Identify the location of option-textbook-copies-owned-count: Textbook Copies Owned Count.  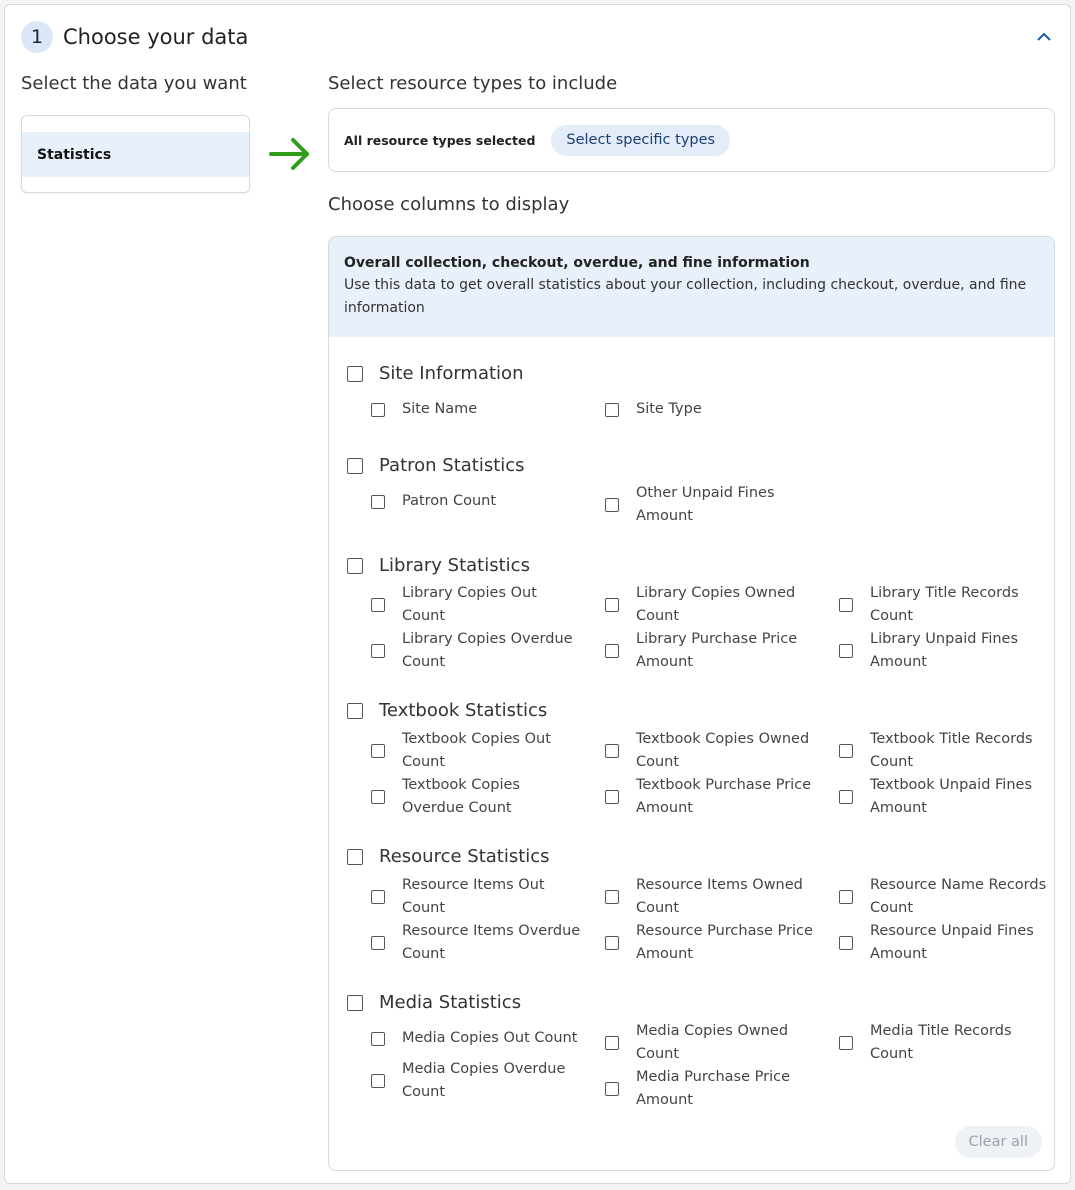
(710, 751).